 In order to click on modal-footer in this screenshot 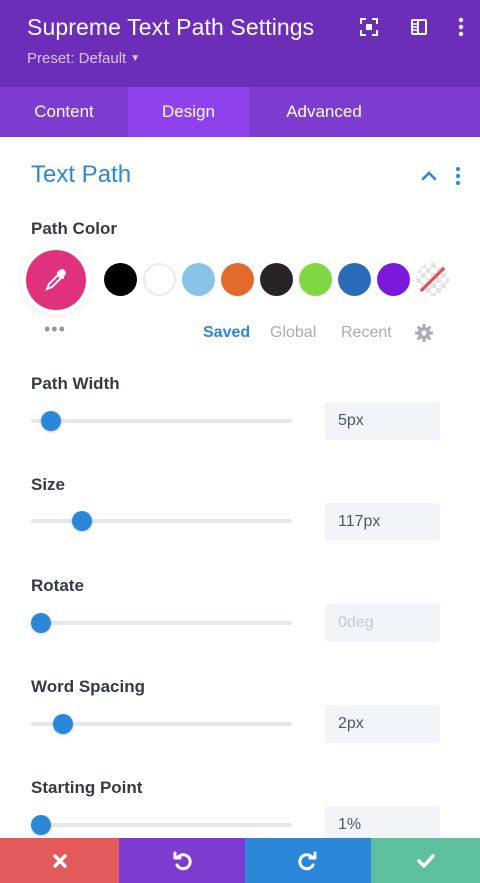, I will do `click(240, 860)`.